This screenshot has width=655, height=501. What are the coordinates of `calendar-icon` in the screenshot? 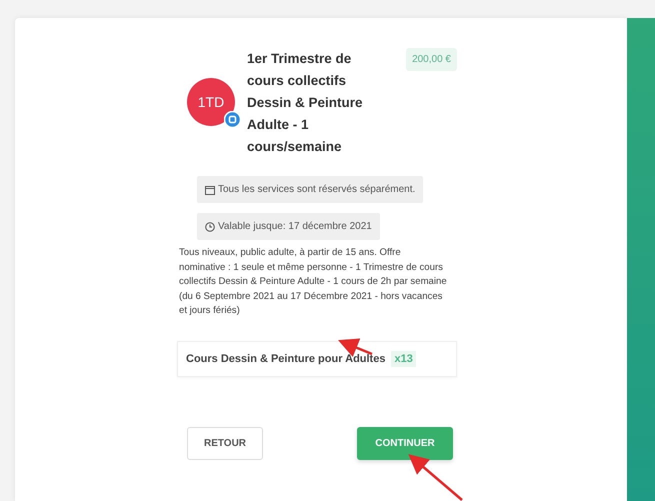 It's located at (210, 189).